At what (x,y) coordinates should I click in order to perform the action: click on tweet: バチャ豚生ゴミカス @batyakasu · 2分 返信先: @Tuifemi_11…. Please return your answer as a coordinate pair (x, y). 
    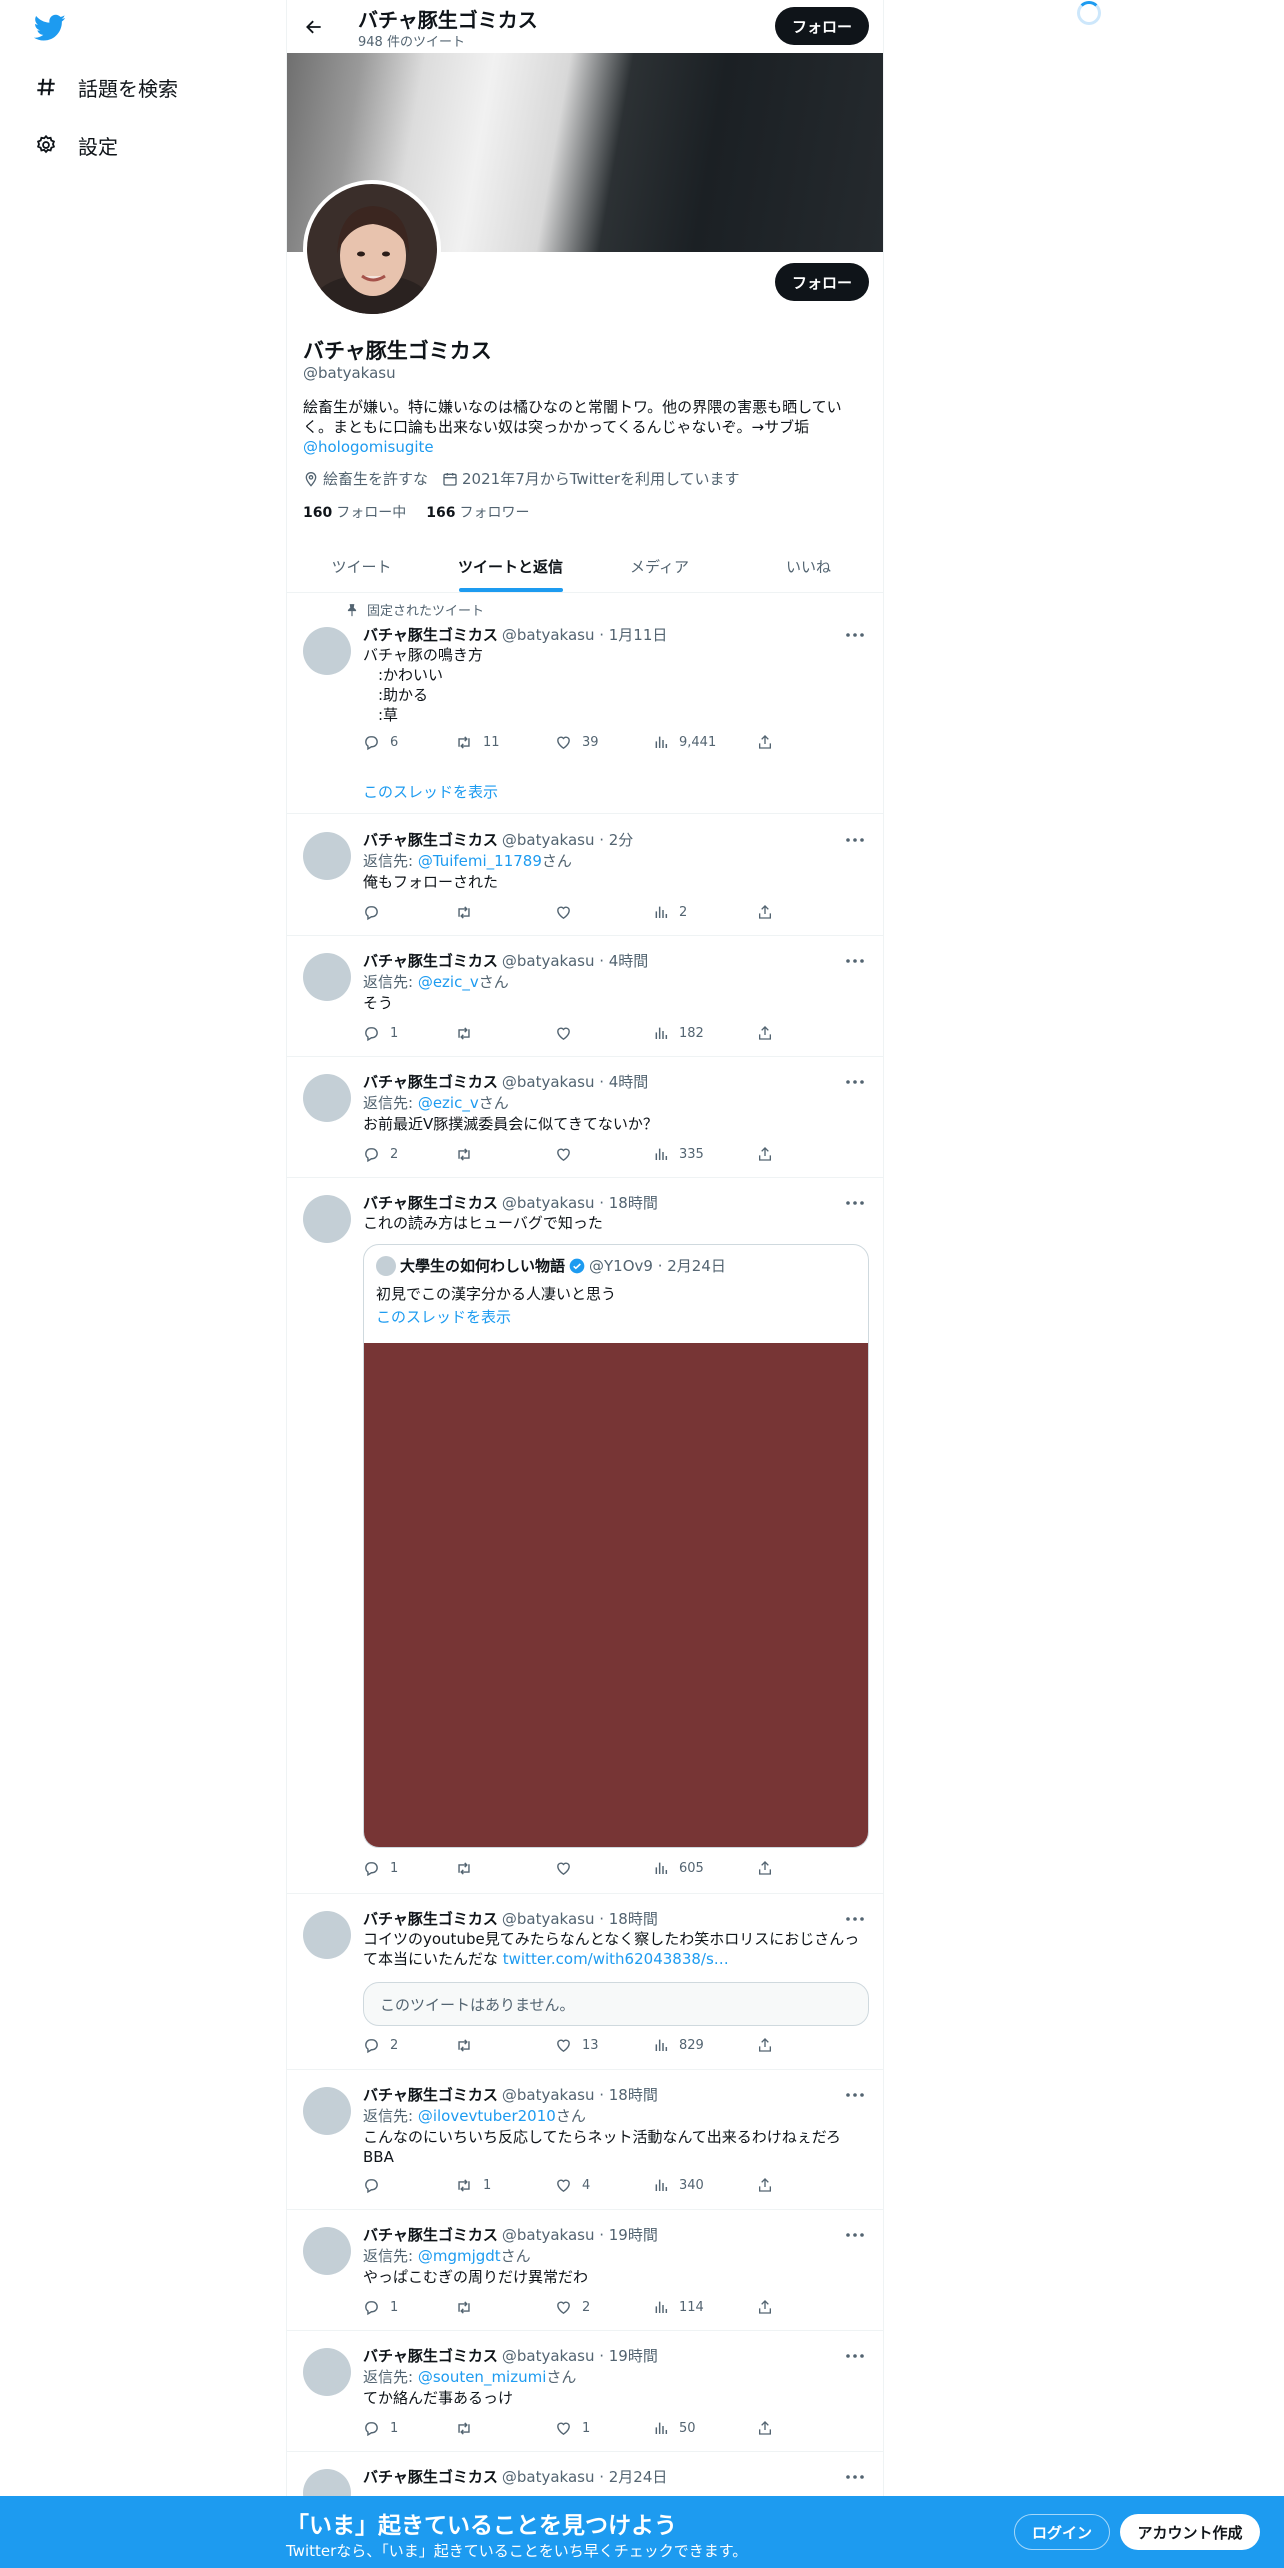
    Looking at the image, I should click on (585, 875).